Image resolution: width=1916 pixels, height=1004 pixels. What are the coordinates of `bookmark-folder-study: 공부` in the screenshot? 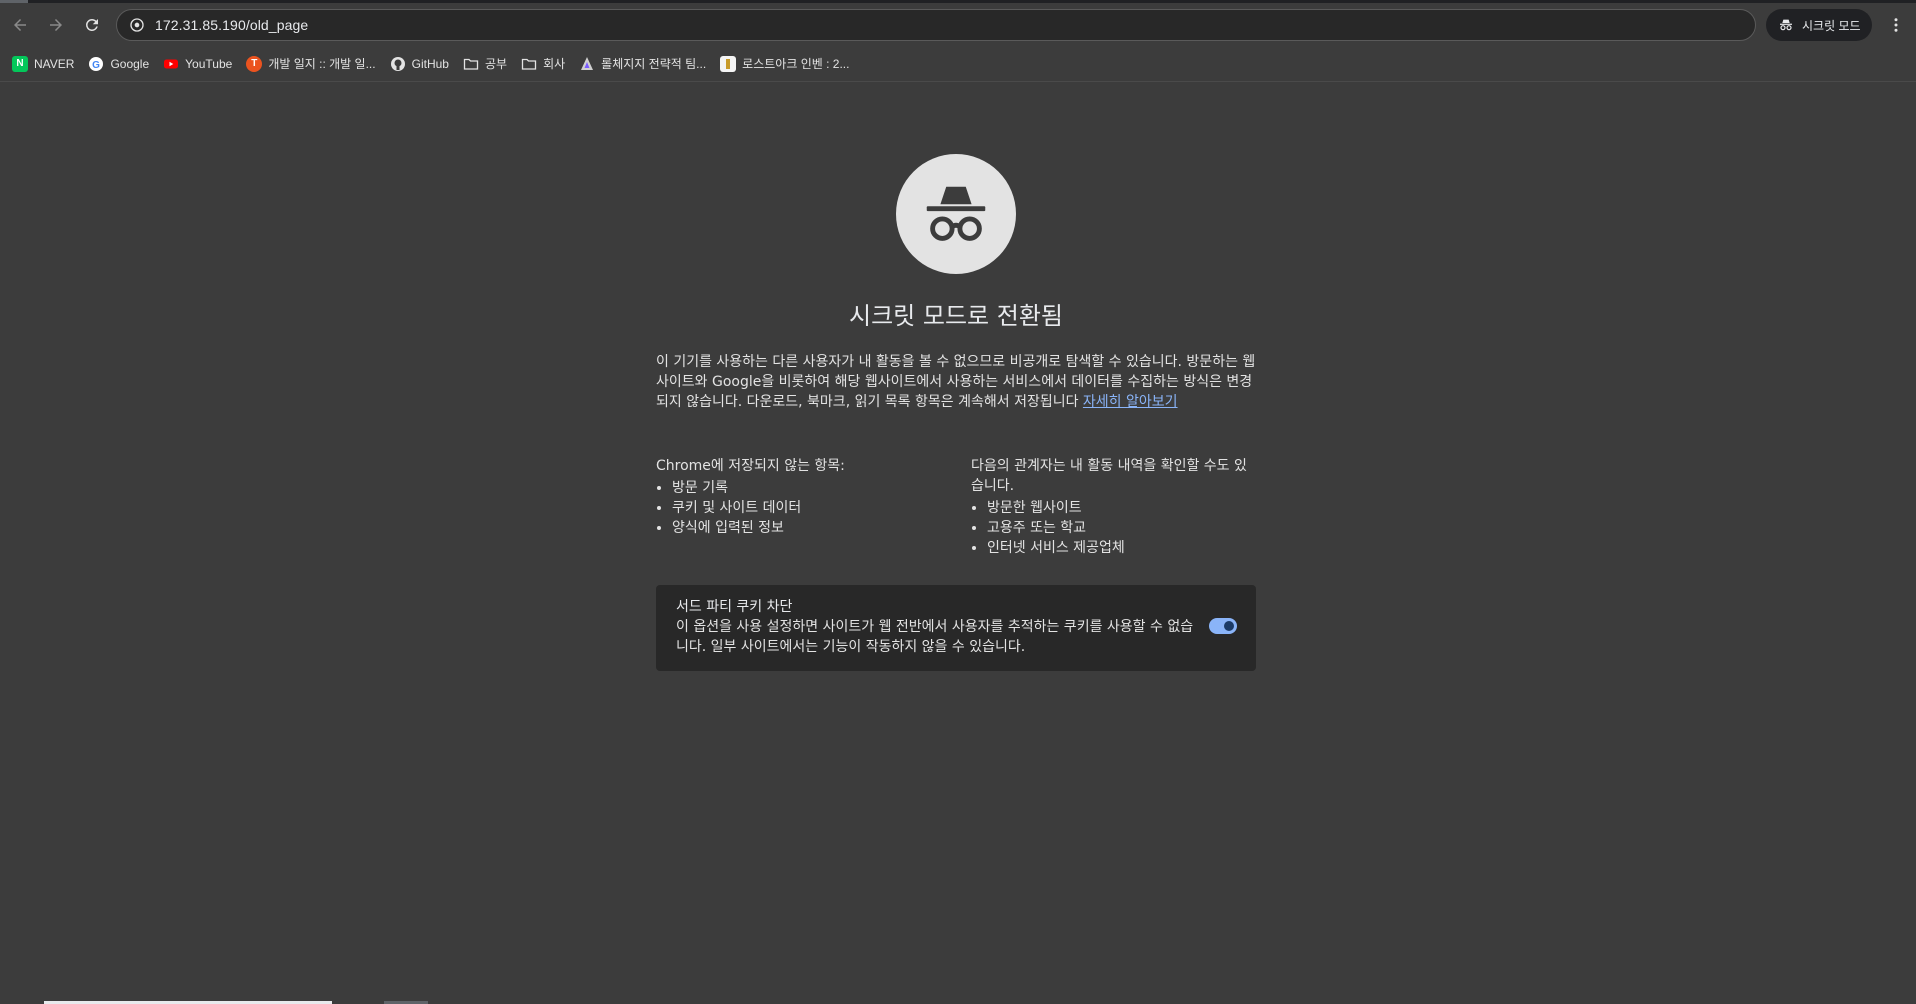 It's located at (485, 64).